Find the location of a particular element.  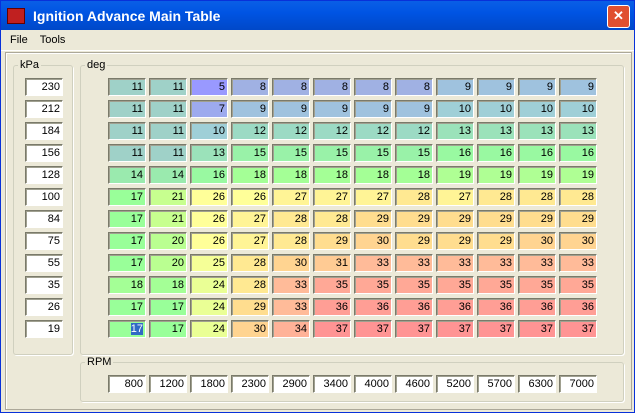

table-cell: 8 is located at coordinates (373, 87).